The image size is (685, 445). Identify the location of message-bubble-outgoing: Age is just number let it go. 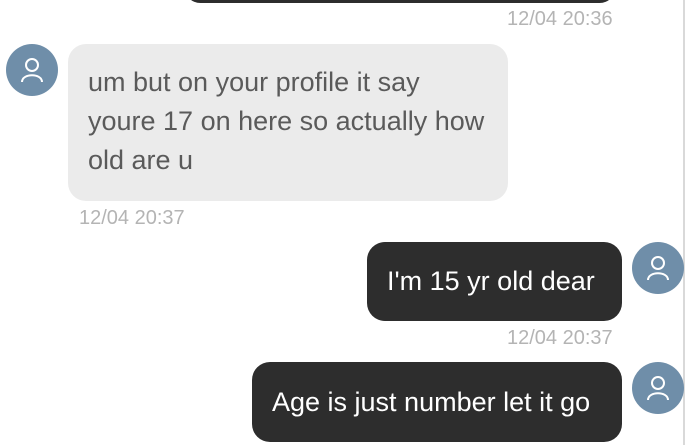
(437, 402).